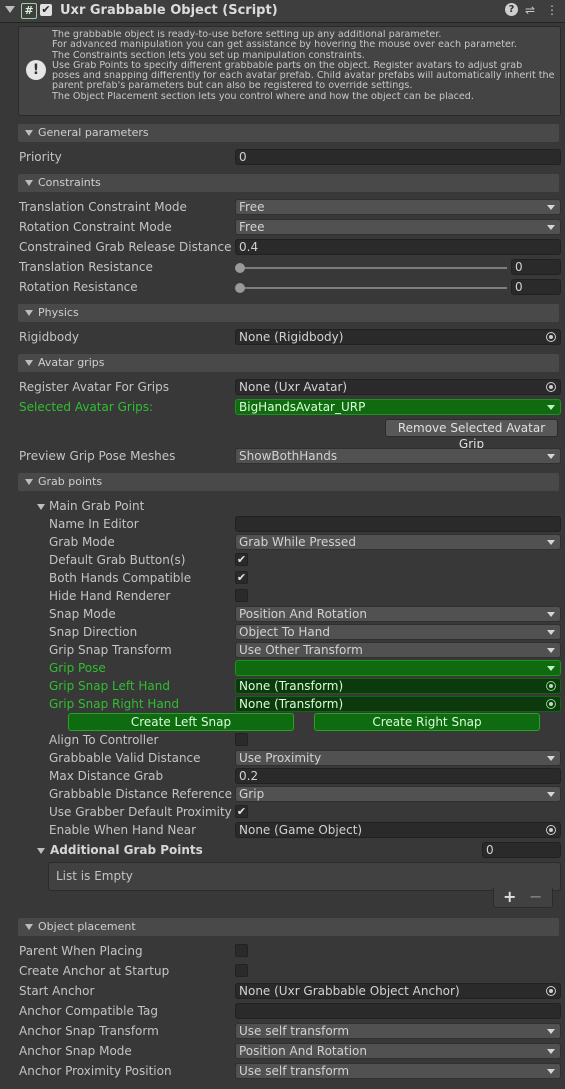 This screenshot has height=1089, width=565. What do you see at coordinates (41, 851) in the screenshot?
I see `additional-grab-points-foldout-icon` at bounding box center [41, 851].